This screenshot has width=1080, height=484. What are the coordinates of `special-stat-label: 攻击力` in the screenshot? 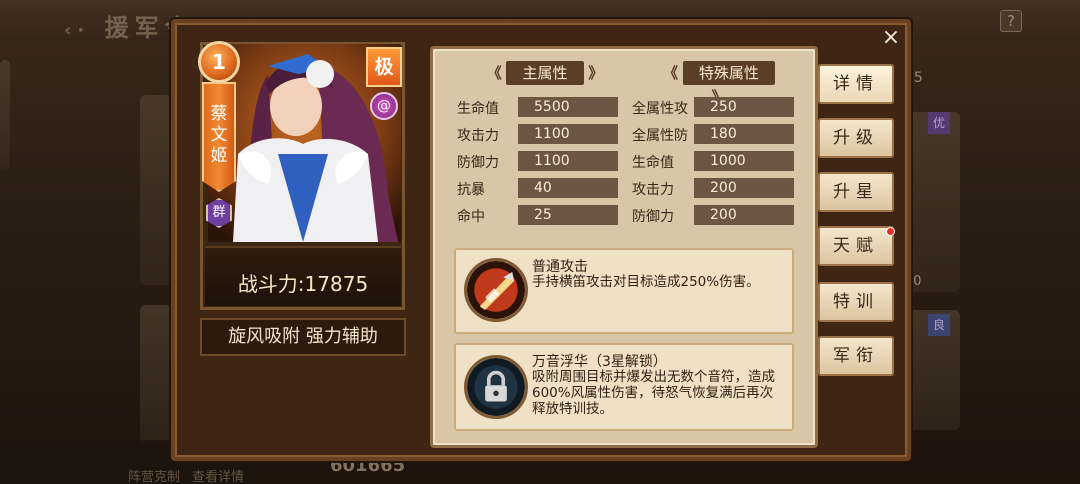 It's located at (653, 190).